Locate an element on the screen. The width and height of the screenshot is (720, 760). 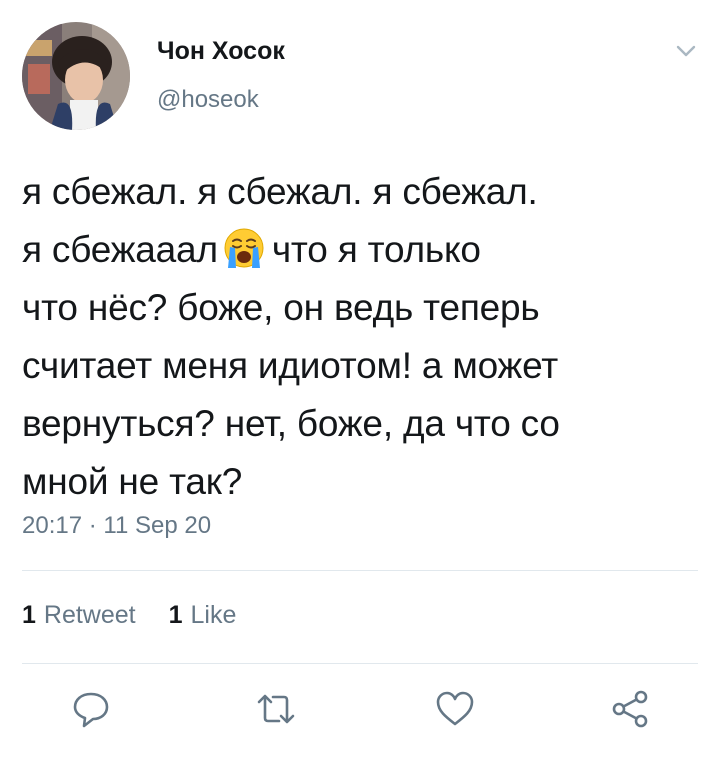
tweet-line: мной не так? is located at coordinates (132, 481).